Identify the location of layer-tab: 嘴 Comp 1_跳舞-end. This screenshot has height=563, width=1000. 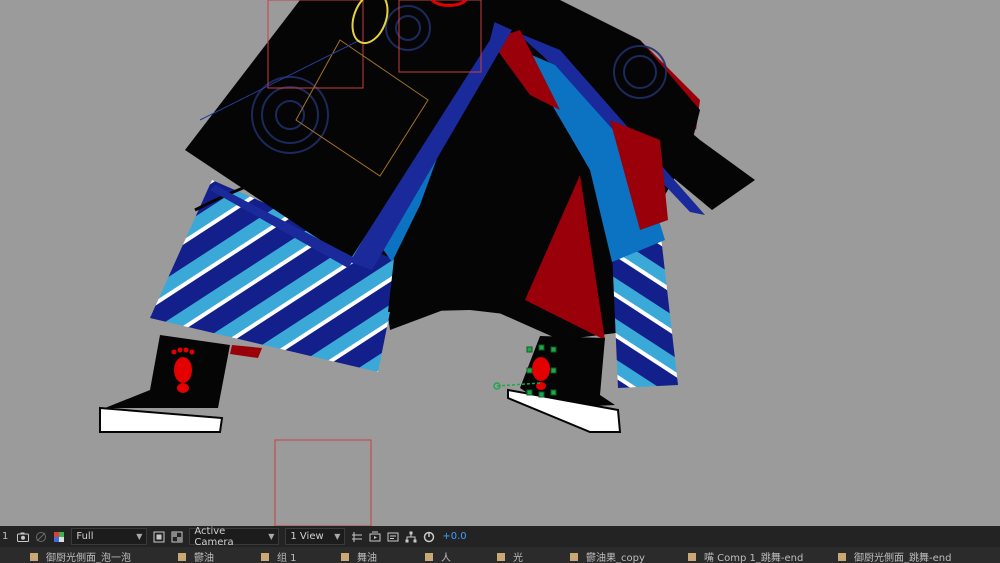
(745, 556).